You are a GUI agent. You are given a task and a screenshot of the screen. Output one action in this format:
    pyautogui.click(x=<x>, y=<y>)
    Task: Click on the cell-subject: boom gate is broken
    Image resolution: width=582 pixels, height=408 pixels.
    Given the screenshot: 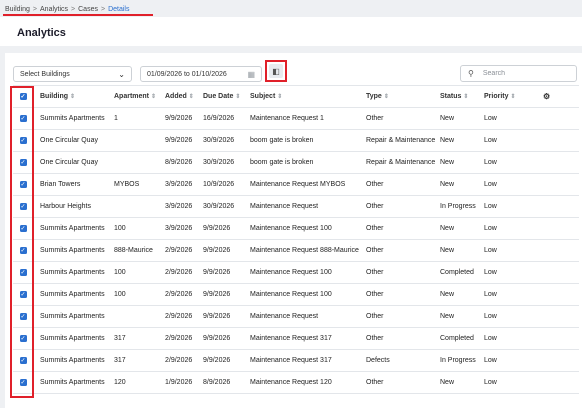 What is the action you would take?
    pyautogui.click(x=282, y=140)
    